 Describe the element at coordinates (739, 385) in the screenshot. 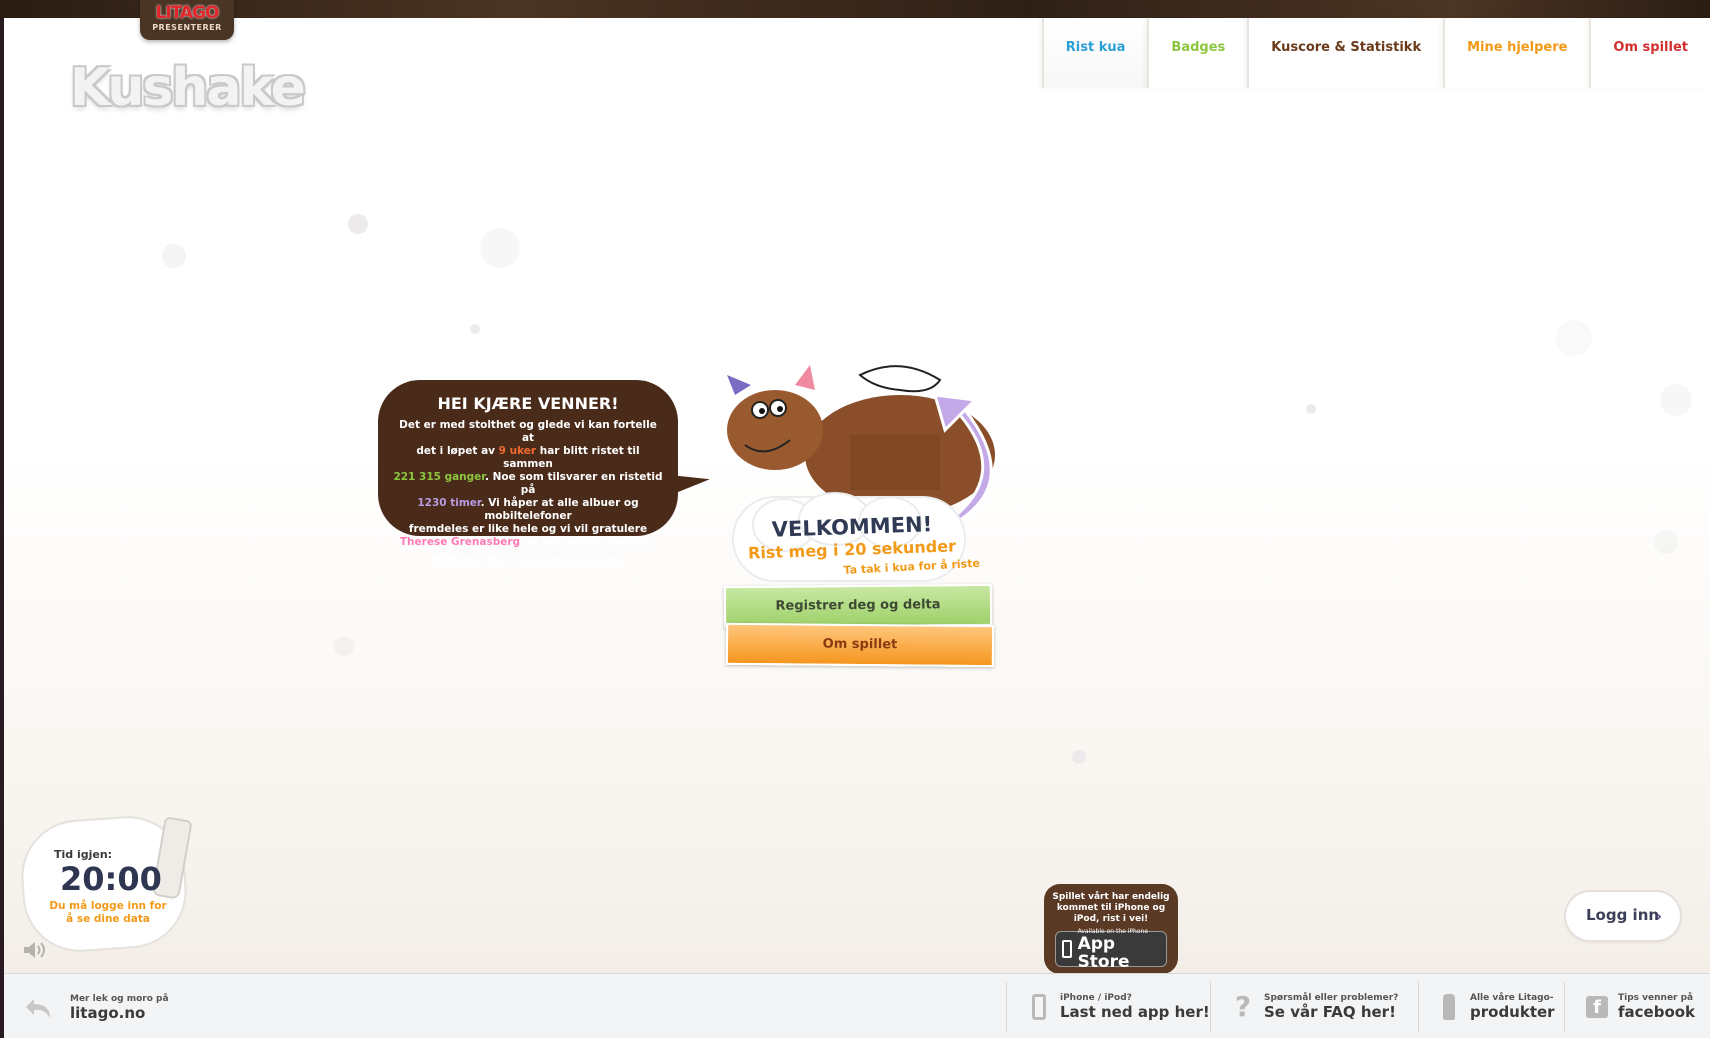

I see `cow-horn-left` at that location.